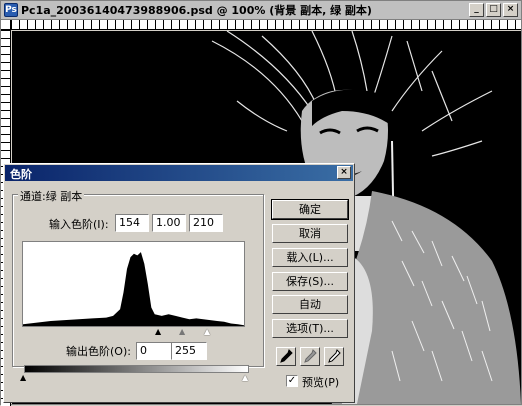 This screenshot has height=406, width=522. What do you see at coordinates (132, 223) in the screenshot?
I see `input-black-field: 154` at bounding box center [132, 223].